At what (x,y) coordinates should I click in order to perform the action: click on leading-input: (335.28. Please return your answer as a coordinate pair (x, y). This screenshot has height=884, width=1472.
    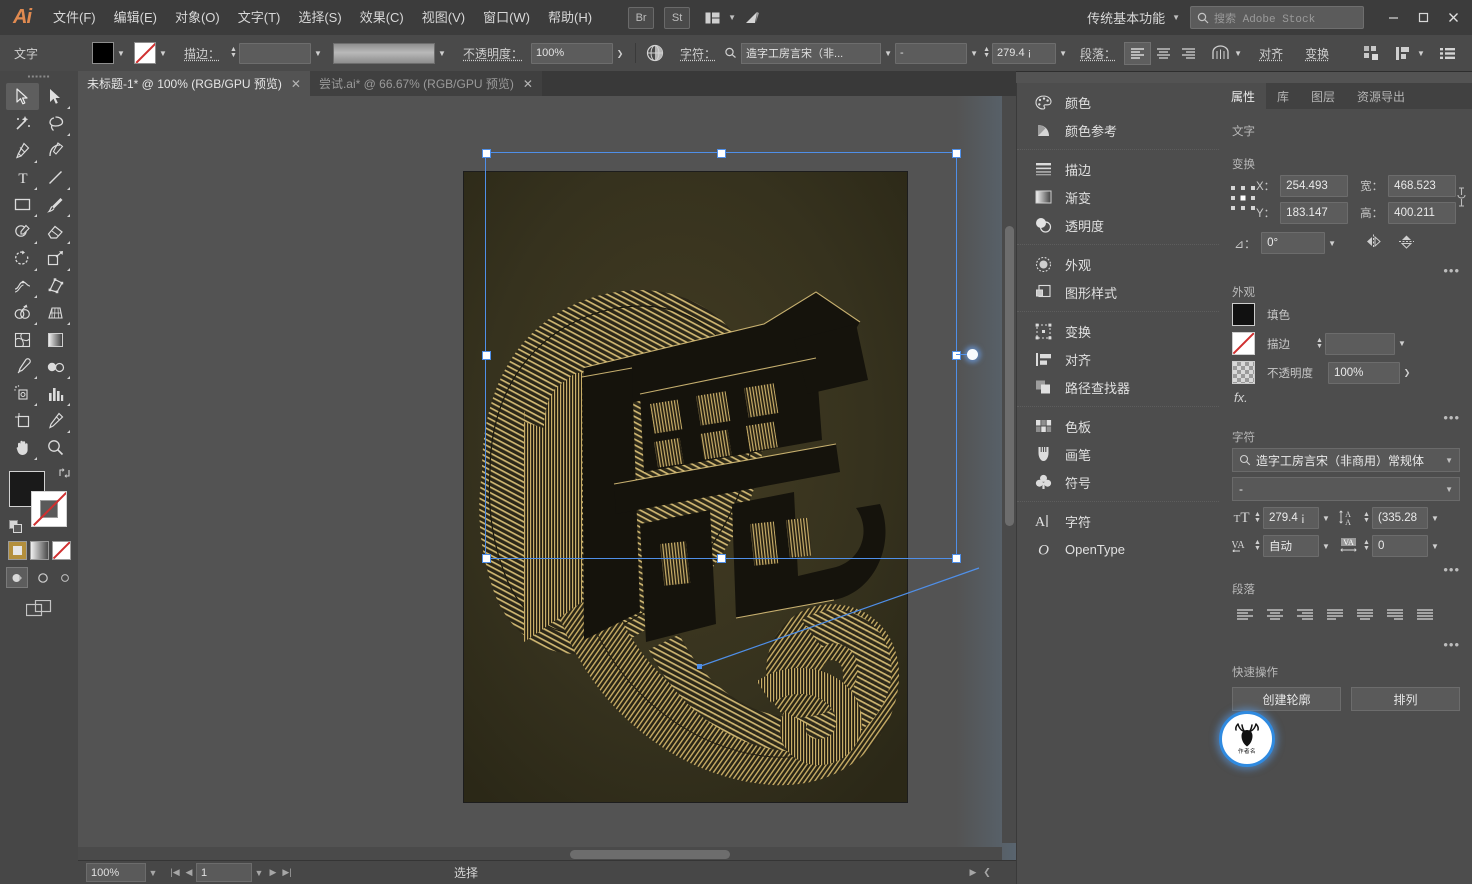
    Looking at the image, I should click on (1400, 518).